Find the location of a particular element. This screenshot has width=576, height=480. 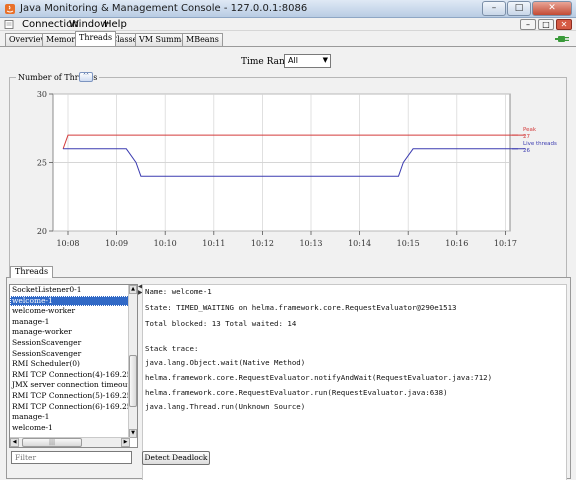

y-tick-label: 25 is located at coordinates (42, 163).